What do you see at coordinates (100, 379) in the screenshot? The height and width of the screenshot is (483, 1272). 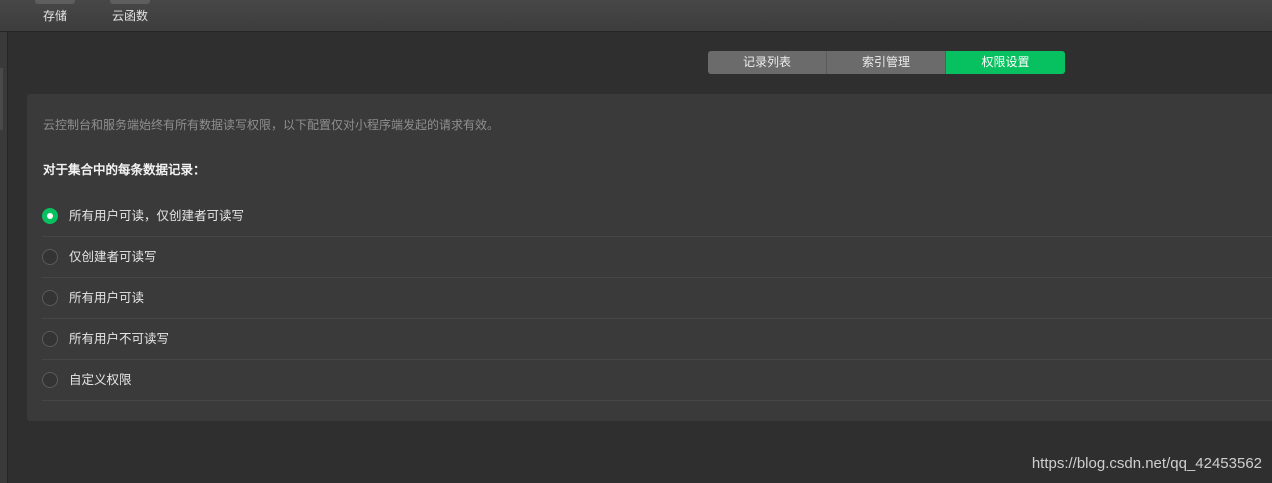 I see `option-label: 自定义权限` at bounding box center [100, 379].